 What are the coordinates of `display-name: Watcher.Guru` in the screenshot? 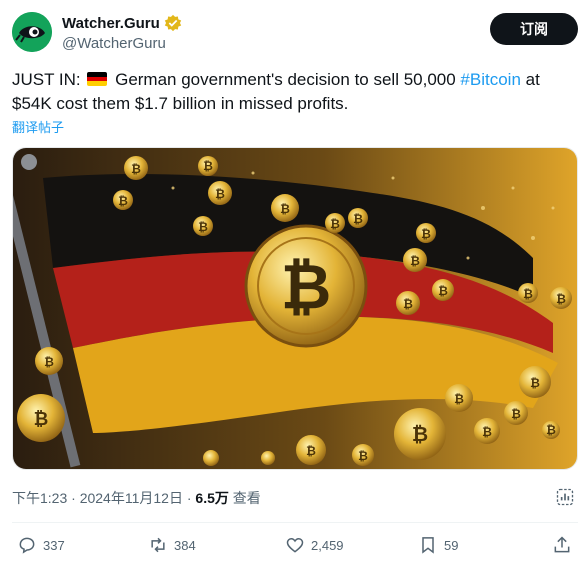 It's located at (111, 23).